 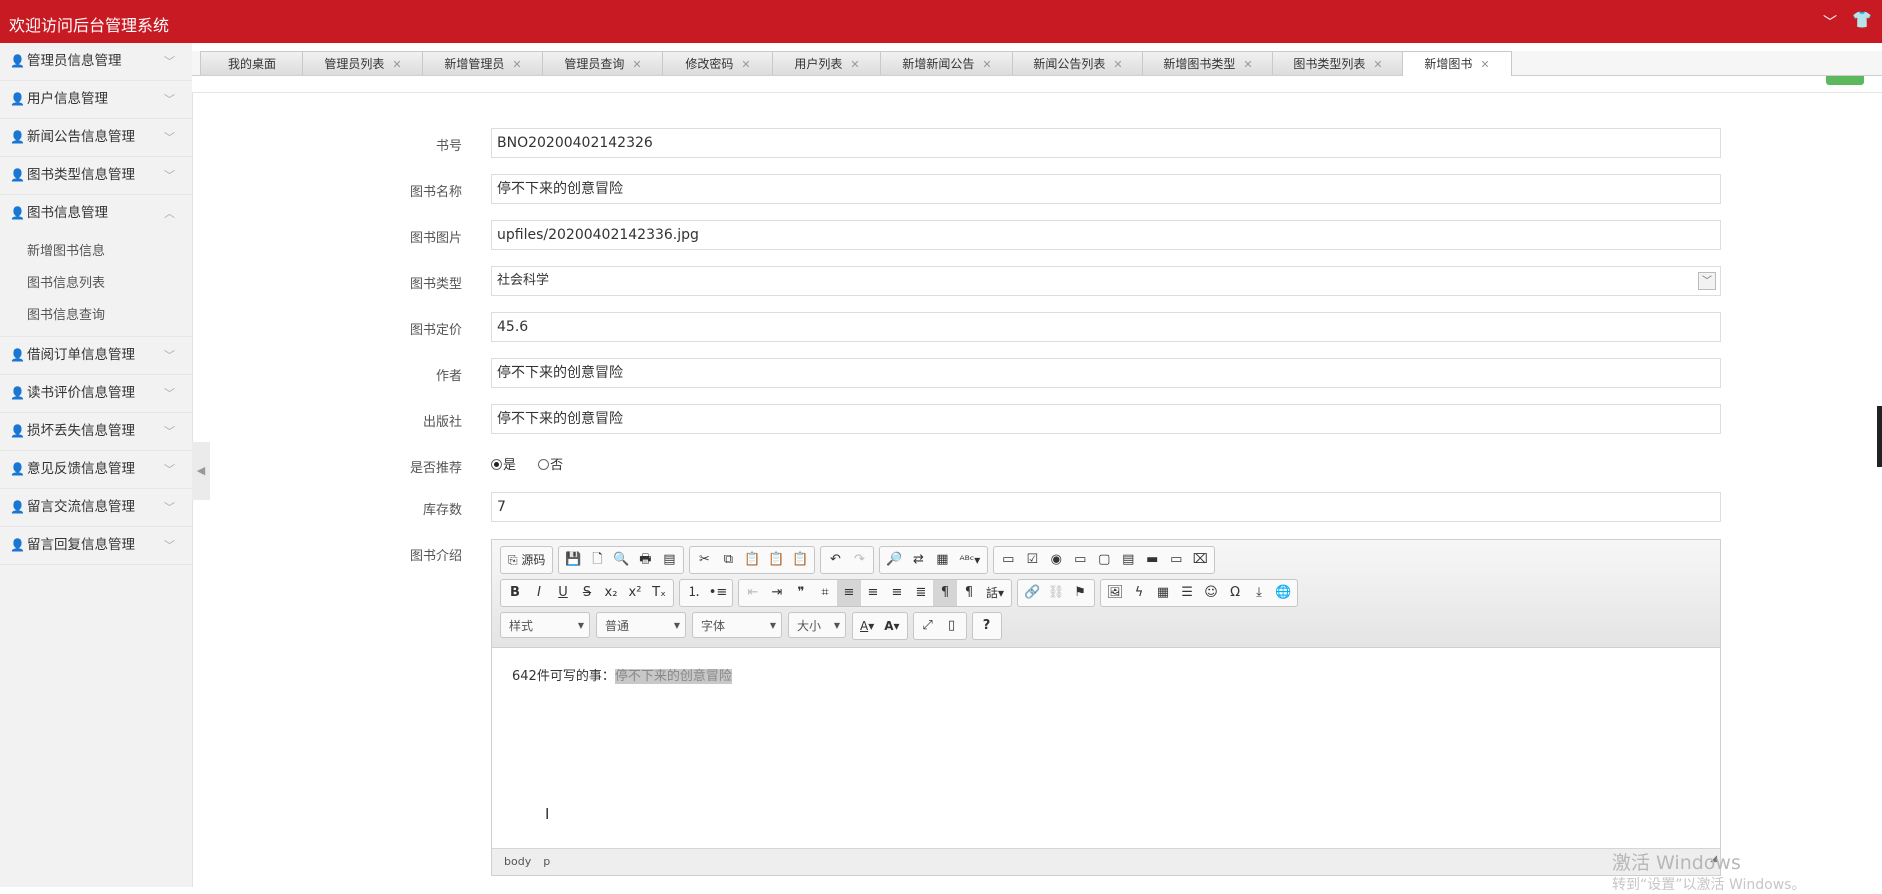 What do you see at coordinates (641, 625) in the screenshot?
I see `format-combo: 普通 ▼` at bounding box center [641, 625].